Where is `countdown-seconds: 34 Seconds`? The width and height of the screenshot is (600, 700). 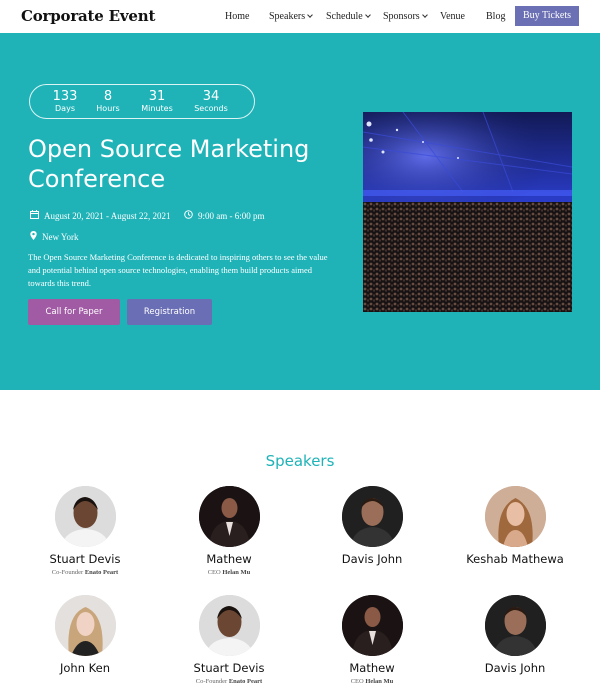 countdown-seconds: 34 Seconds is located at coordinates (211, 101).